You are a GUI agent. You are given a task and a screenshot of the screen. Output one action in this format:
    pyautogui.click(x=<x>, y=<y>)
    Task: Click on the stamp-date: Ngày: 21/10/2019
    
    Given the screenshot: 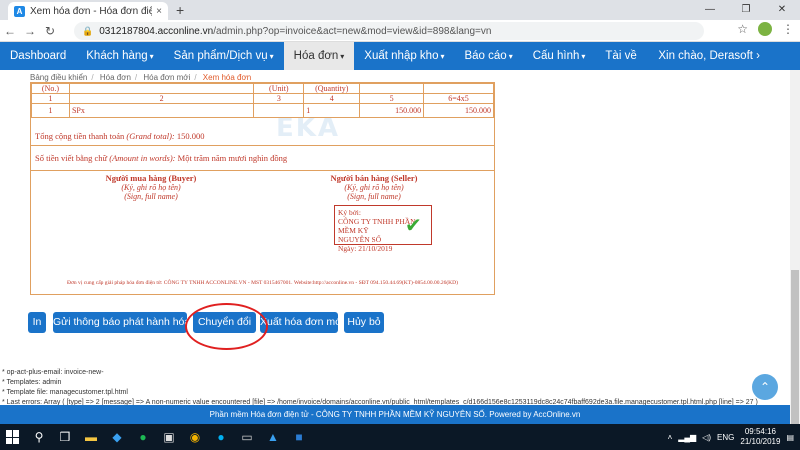 What is the action you would take?
    pyautogui.click(x=365, y=248)
    